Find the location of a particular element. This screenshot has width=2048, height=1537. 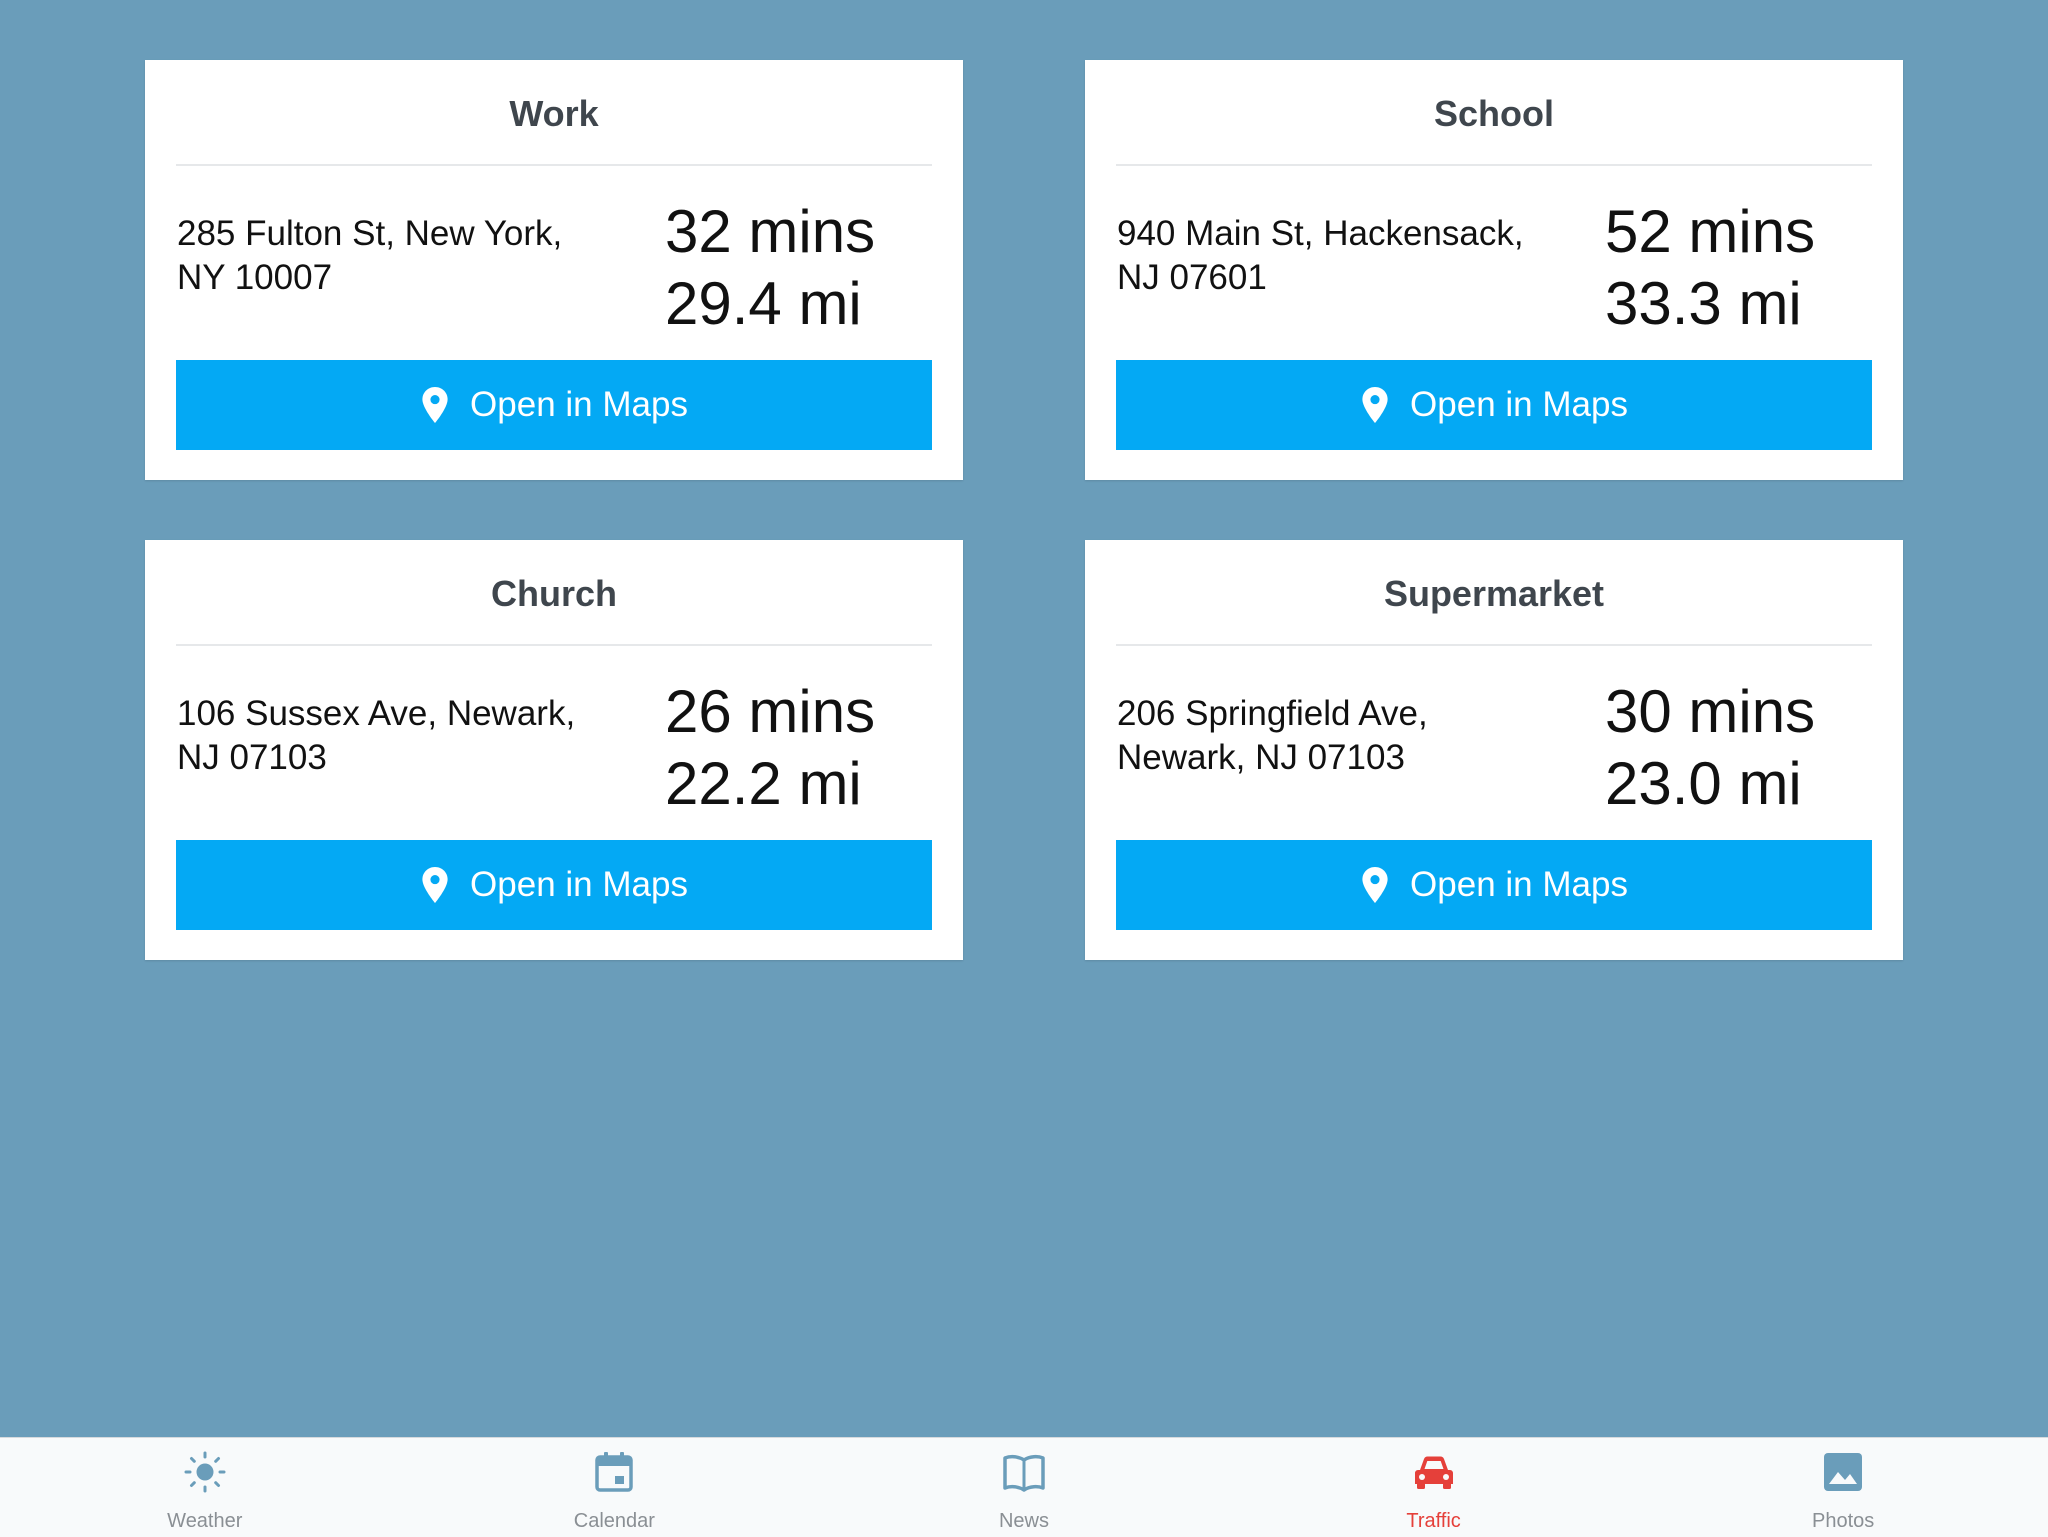

tab-weather: Weather is located at coordinates (205, 1487).